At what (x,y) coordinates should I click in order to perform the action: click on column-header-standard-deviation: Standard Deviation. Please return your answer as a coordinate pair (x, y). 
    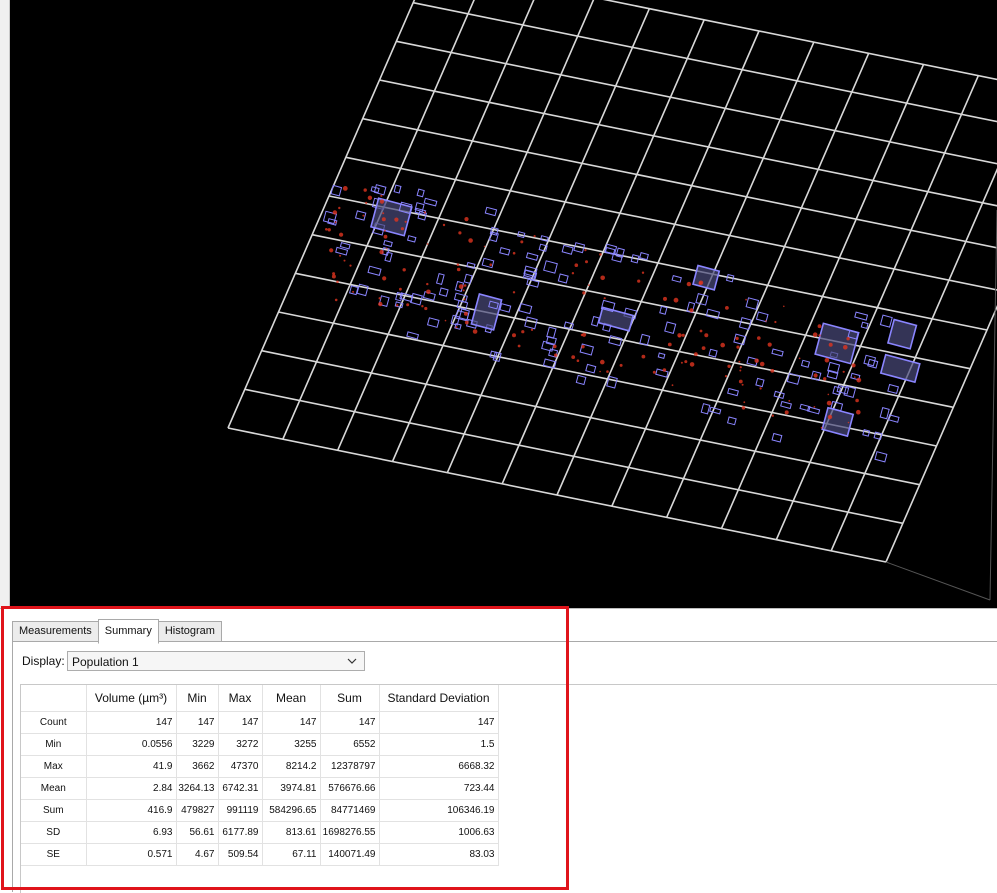
    Looking at the image, I should click on (438, 698).